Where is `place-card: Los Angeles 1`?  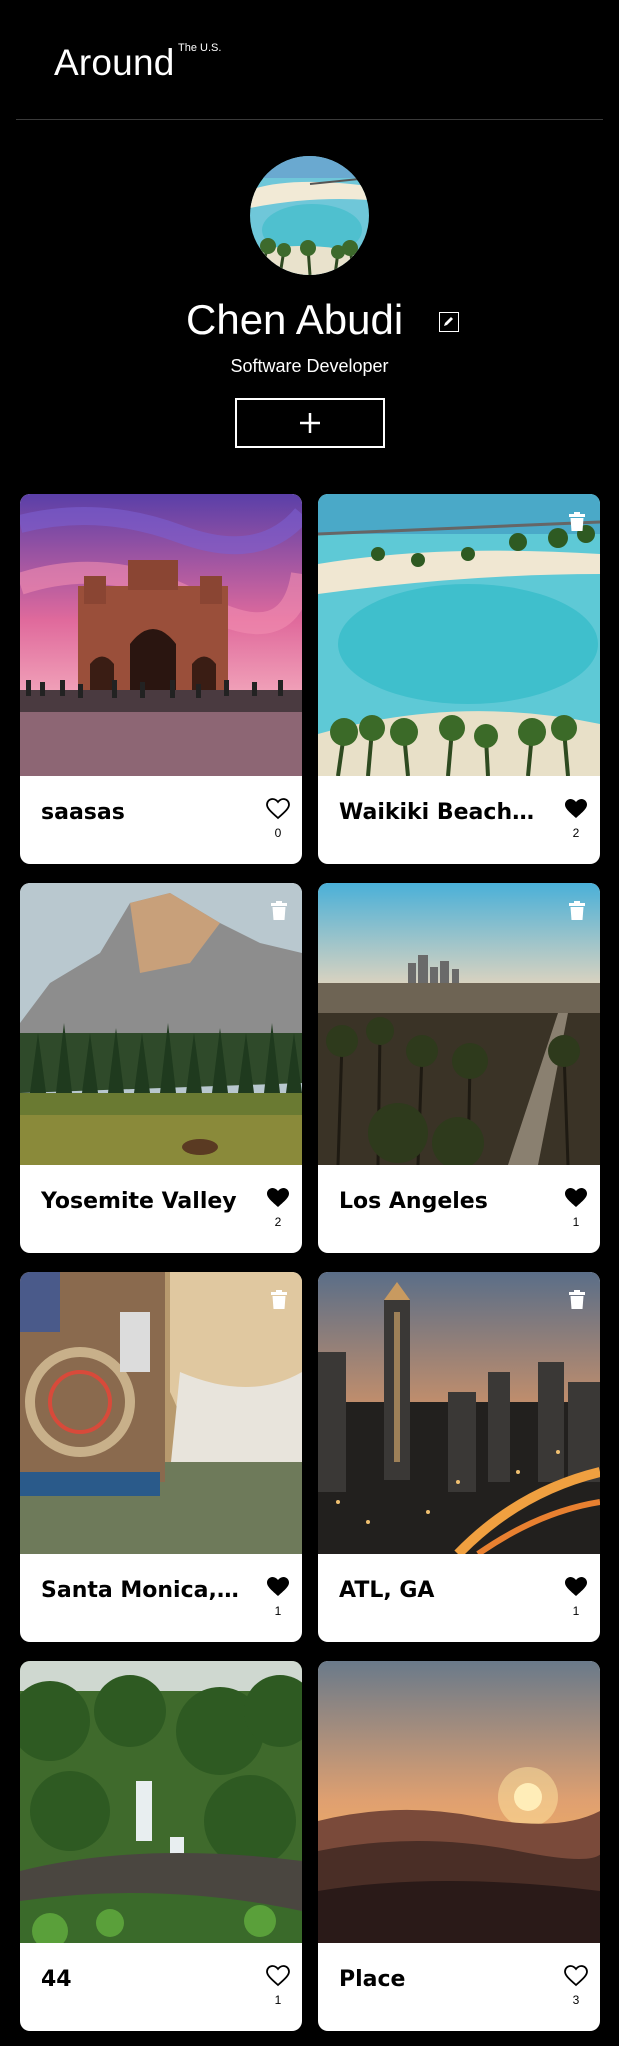
place-card: Los Angeles 1 is located at coordinates (459, 1068).